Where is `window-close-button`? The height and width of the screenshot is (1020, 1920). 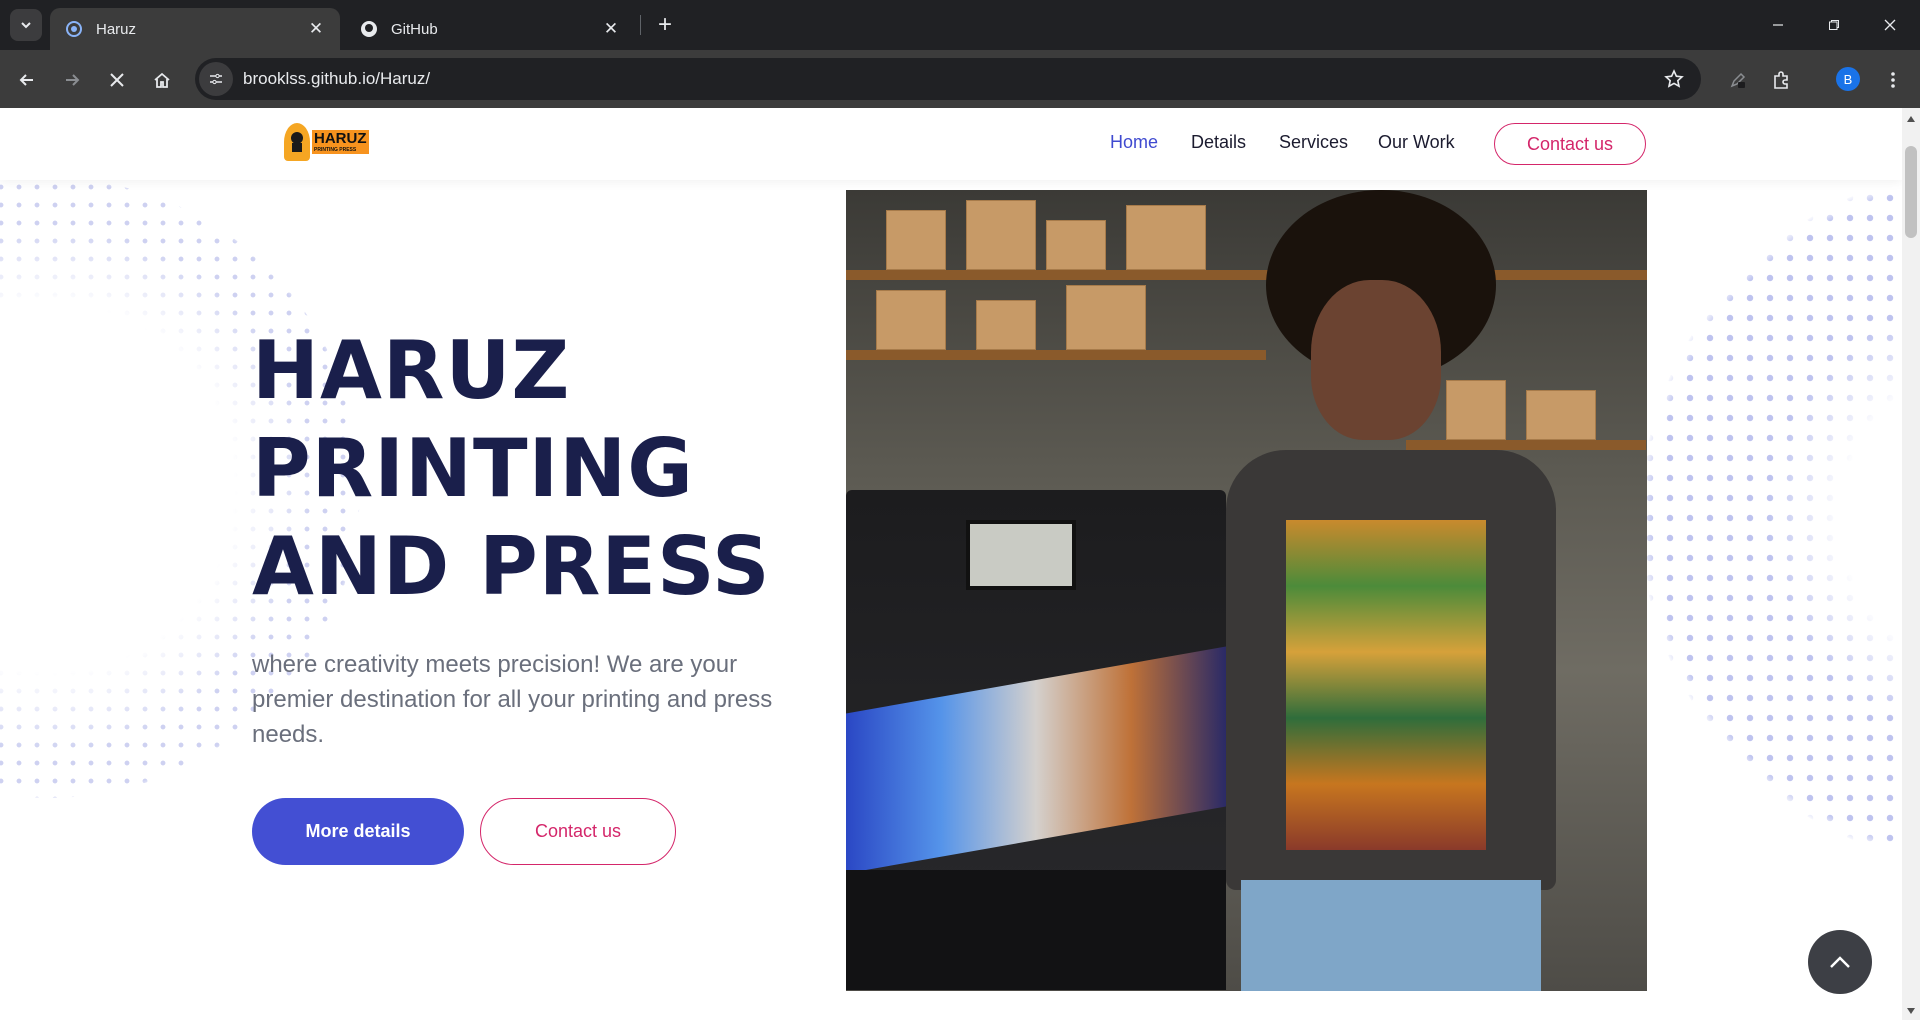 window-close-button is located at coordinates (1890, 25).